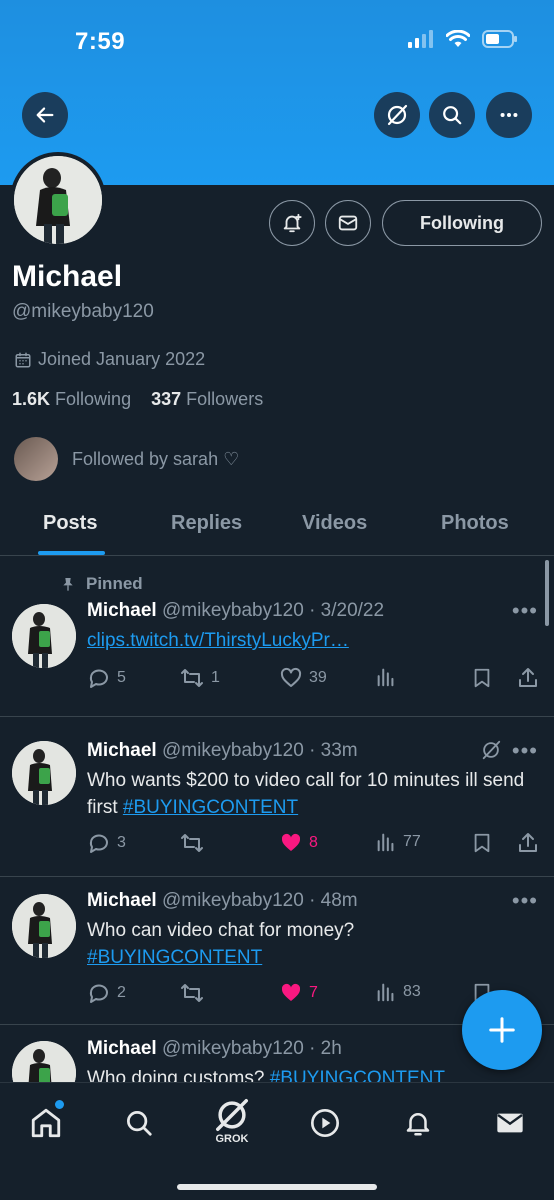  I want to click on tab-replies: Replies, so click(206, 523).